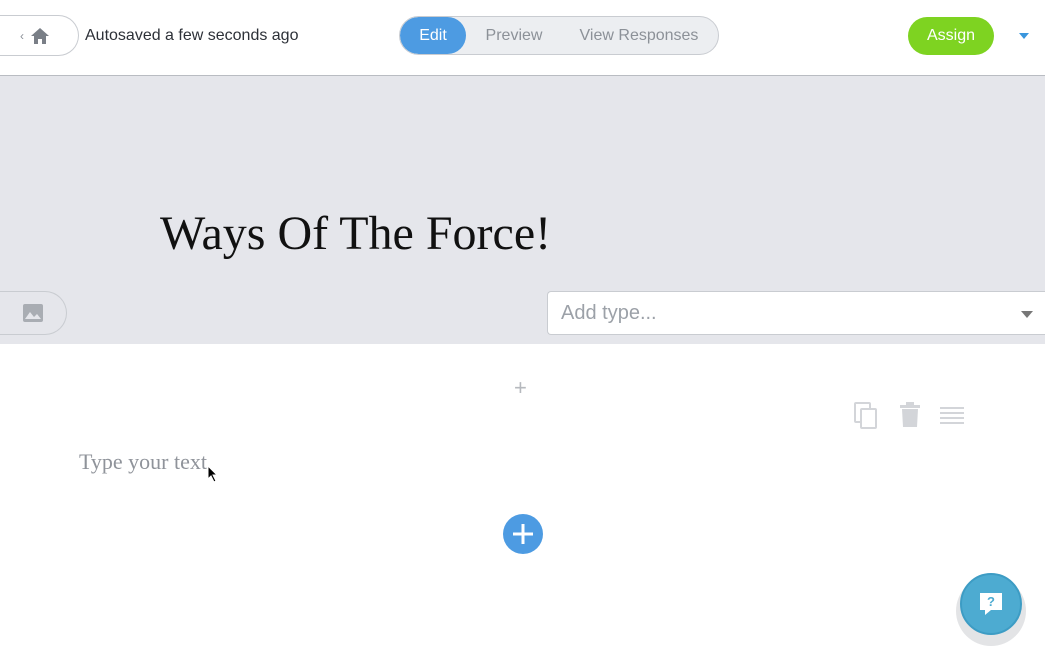 The height and width of the screenshot is (660, 1045). What do you see at coordinates (866, 416) in the screenshot?
I see `copy-icon` at bounding box center [866, 416].